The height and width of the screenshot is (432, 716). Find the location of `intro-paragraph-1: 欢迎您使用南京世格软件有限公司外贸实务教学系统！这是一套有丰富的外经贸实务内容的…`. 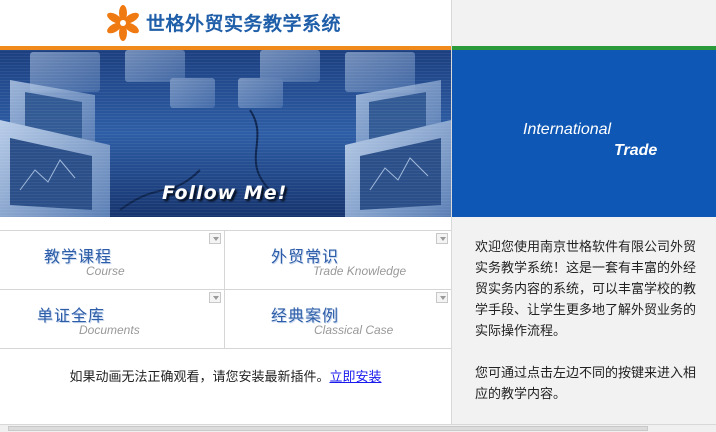

intro-paragraph-1: 欢迎您使用南京世格软件有限公司外贸实务教学系统！这是一套有丰富的外经贸实务内容的… is located at coordinates (586, 289).